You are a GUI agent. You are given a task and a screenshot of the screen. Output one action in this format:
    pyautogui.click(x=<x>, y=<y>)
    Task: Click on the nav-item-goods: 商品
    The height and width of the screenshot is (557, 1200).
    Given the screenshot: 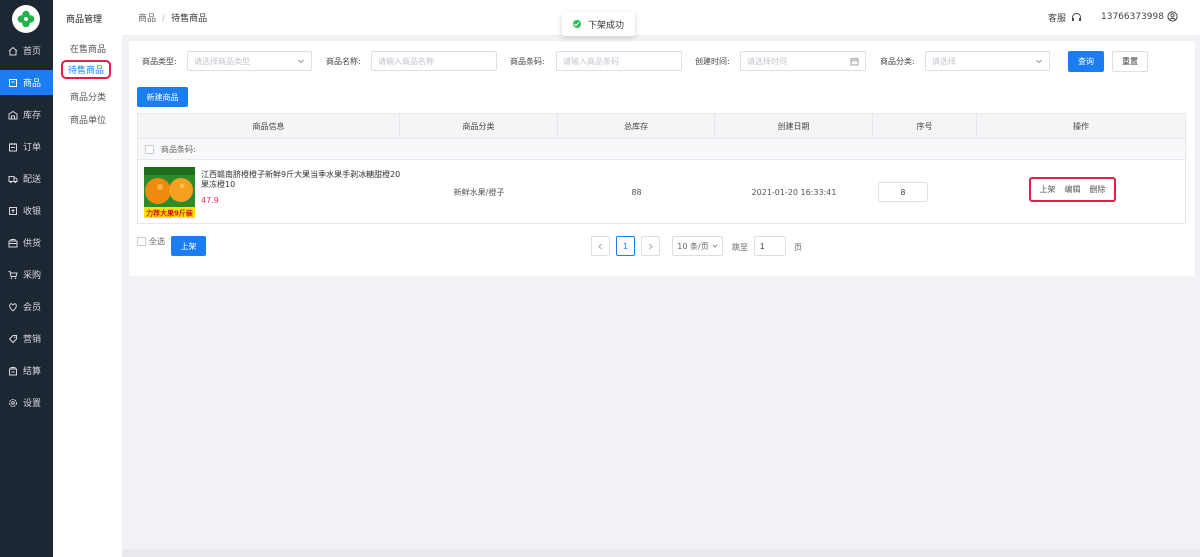 What is the action you would take?
    pyautogui.click(x=26, y=82)
    